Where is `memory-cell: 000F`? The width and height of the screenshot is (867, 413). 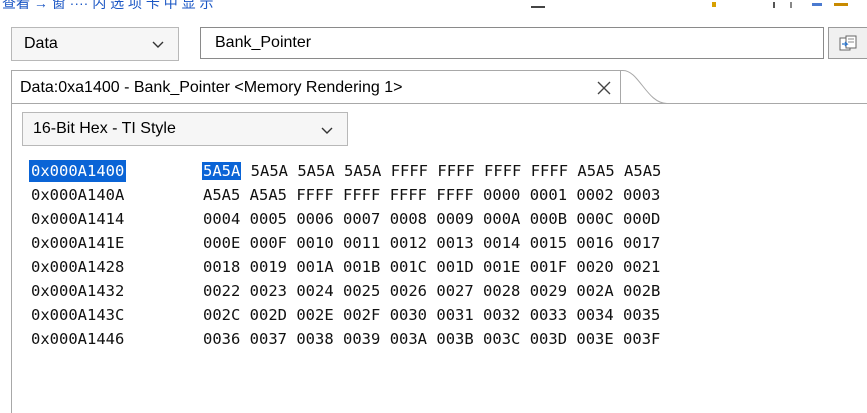
memory-cell: 000F is located at coordinates (268, 243).